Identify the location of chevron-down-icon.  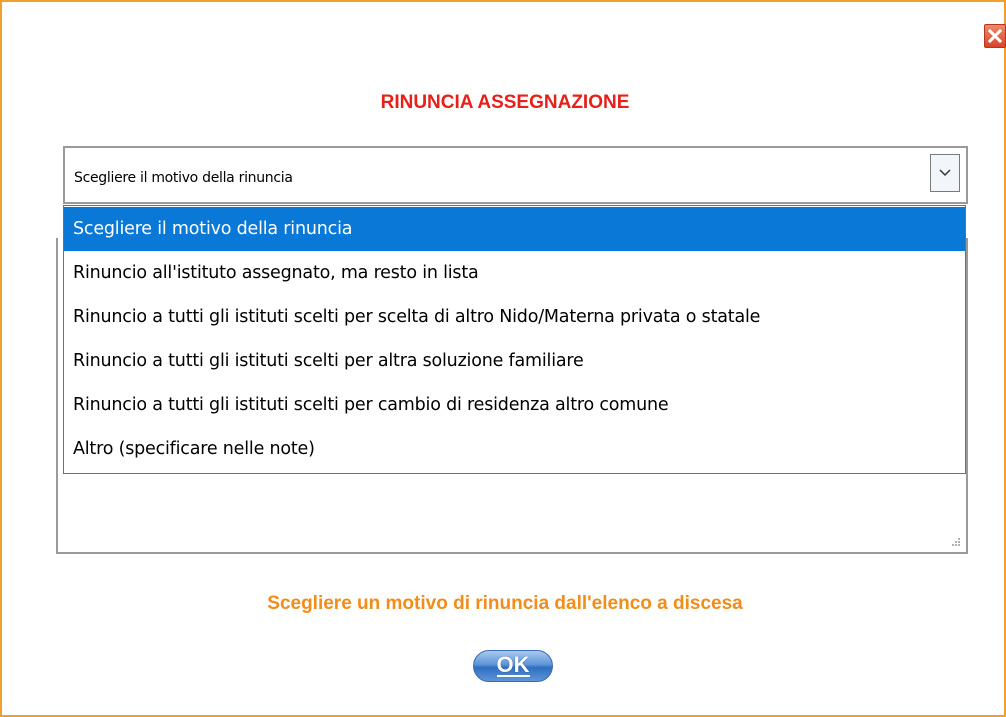
(945, 173).